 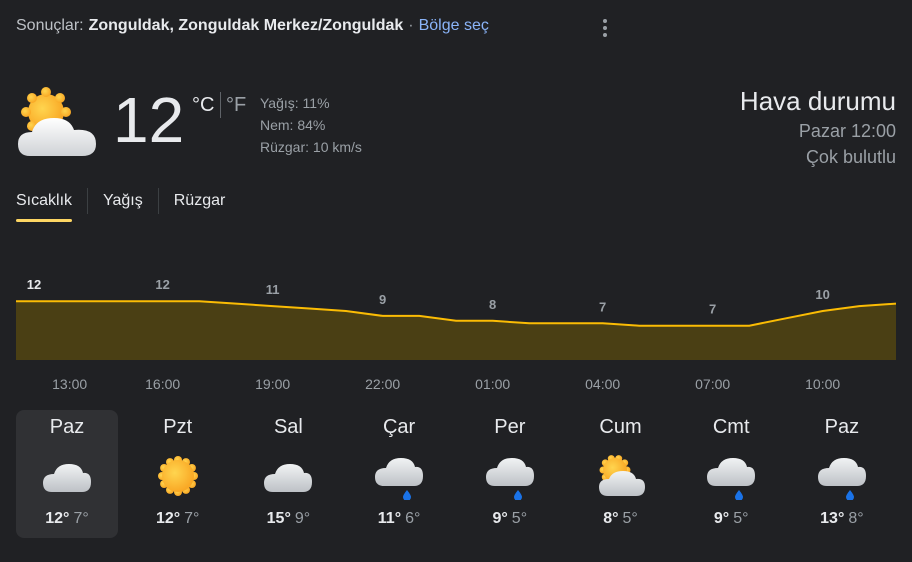 I want to click on weather-time: Pazar 12:00, so click(x=847, y=131).